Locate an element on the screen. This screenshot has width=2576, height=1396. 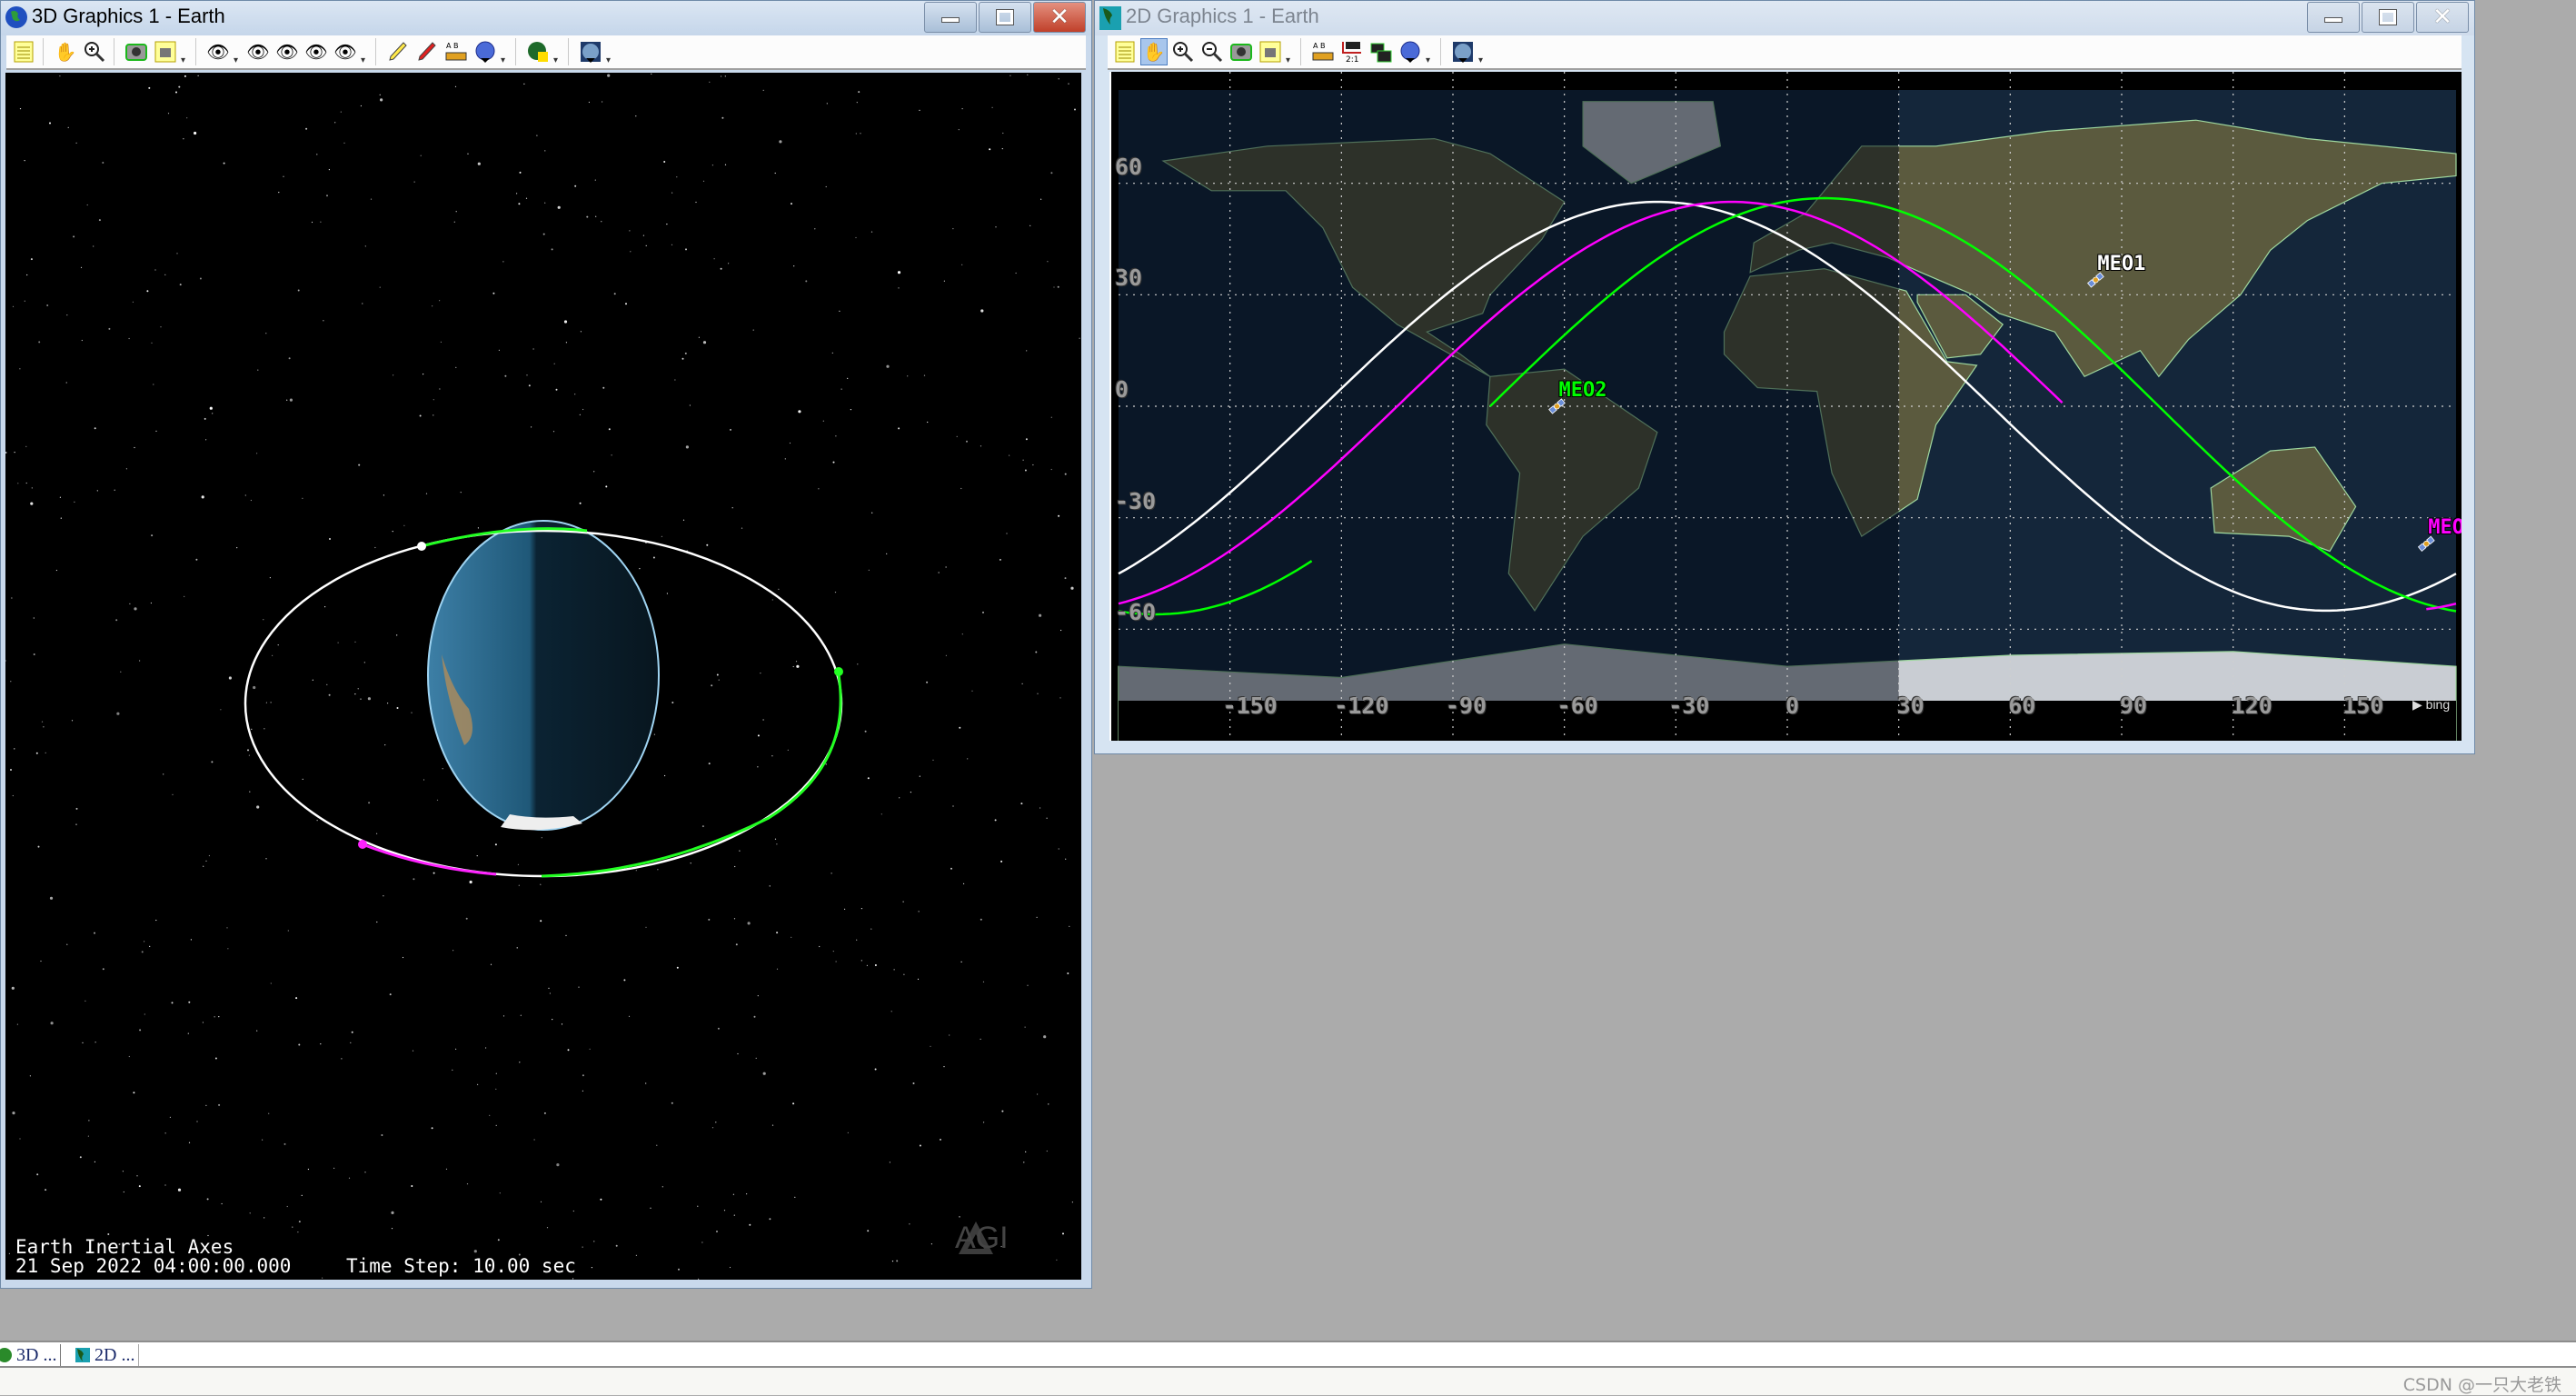
latitude-label: -60 is located at coordinates (1136, 612).